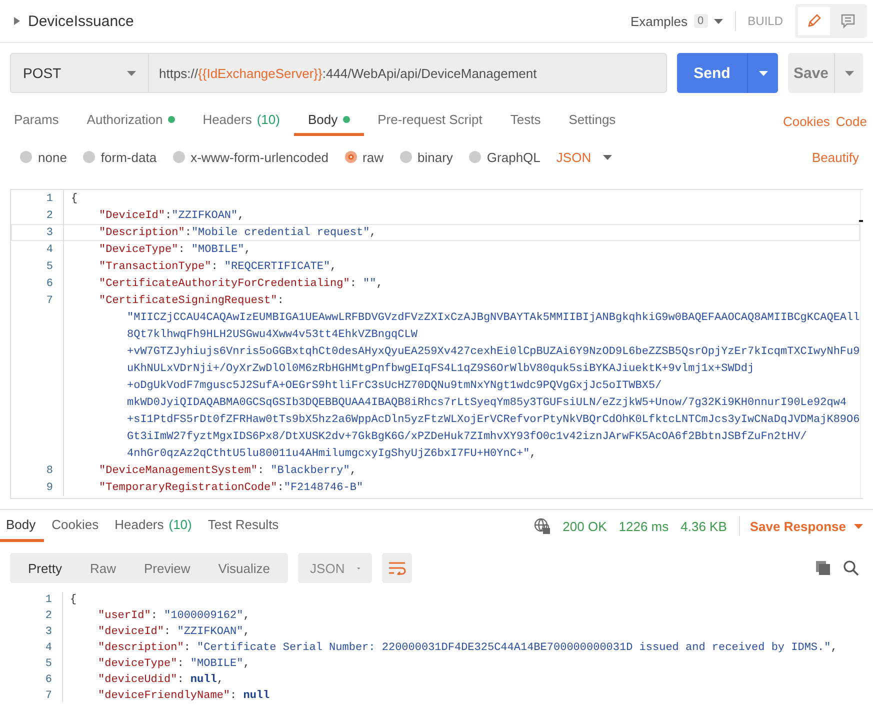  Describe the element at coordinates (435, 317) in the screenshot. I see `code-line: "MIICZjCCAU4CAQAwIzEUMBIGA1UEAwwLRFBDVGVzdFVzZXIxCzAJBgNVBAYTAk5MMIIBIjANBgkqhkiG9w0BAQEFAAOCAQ8AMIIBCgKCAQEAll` at that location.